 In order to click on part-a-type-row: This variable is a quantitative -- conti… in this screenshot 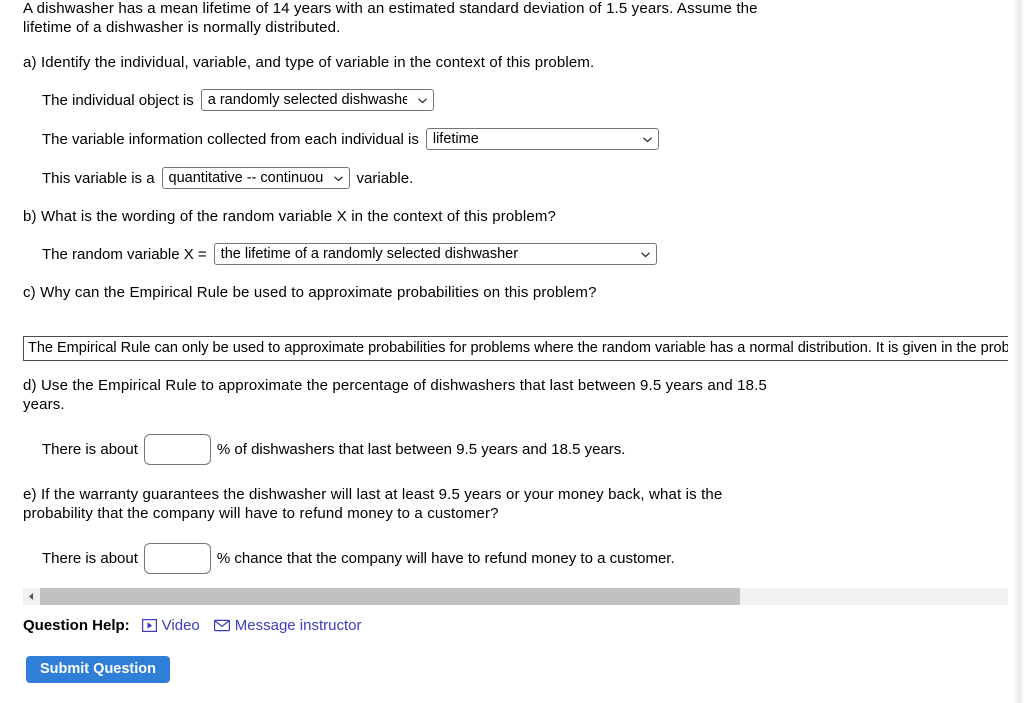, I will do `click(206, 178)`.